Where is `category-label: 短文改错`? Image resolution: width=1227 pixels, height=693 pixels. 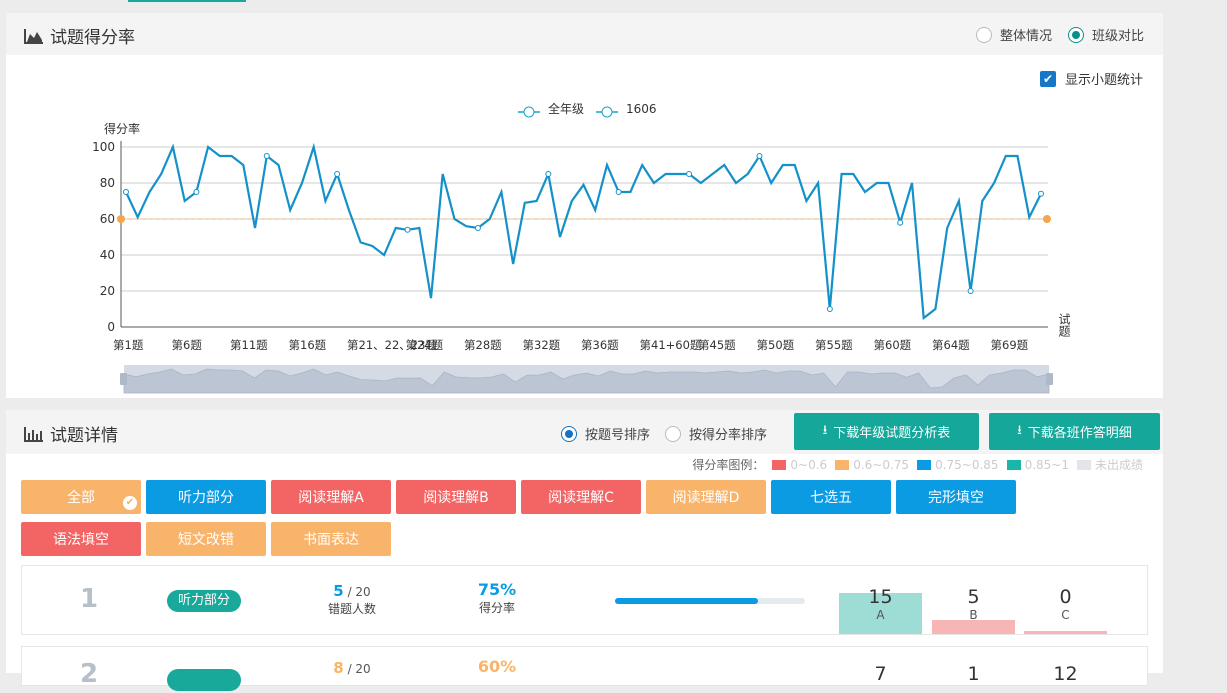 category-label: 短文改错 is located at coordinates (206, 540).